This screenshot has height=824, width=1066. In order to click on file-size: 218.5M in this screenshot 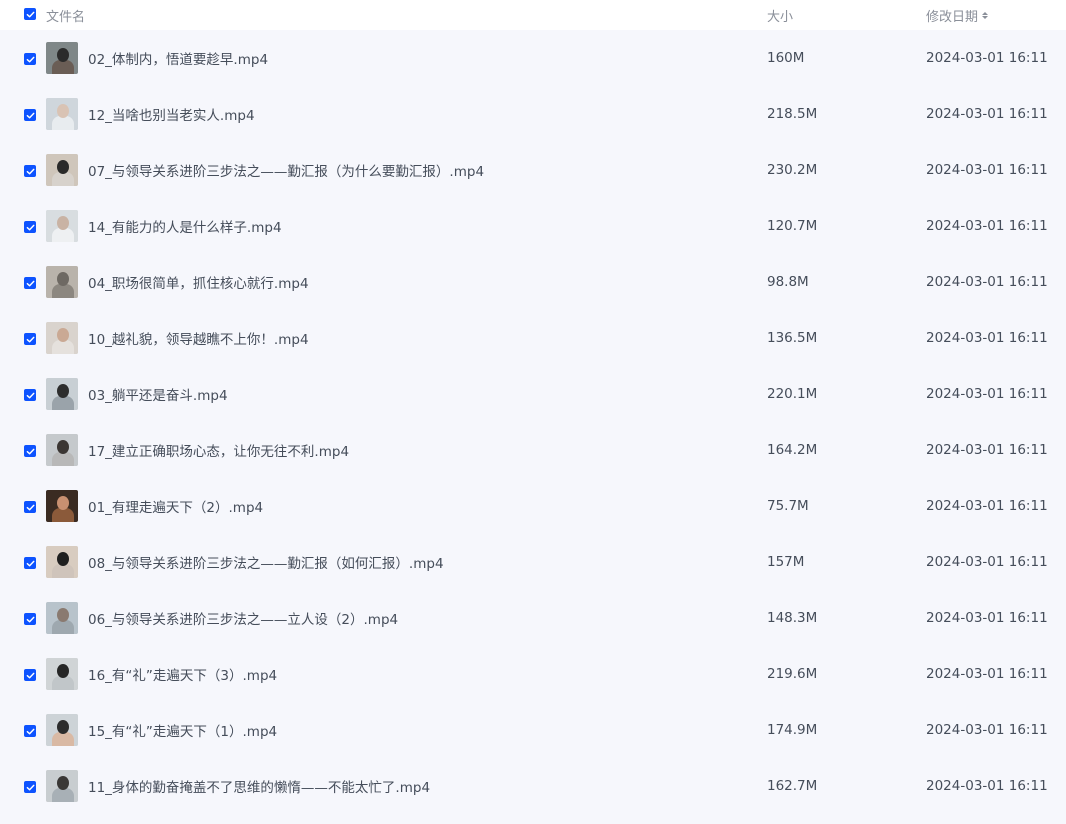, I will do `click(792, 114)`.